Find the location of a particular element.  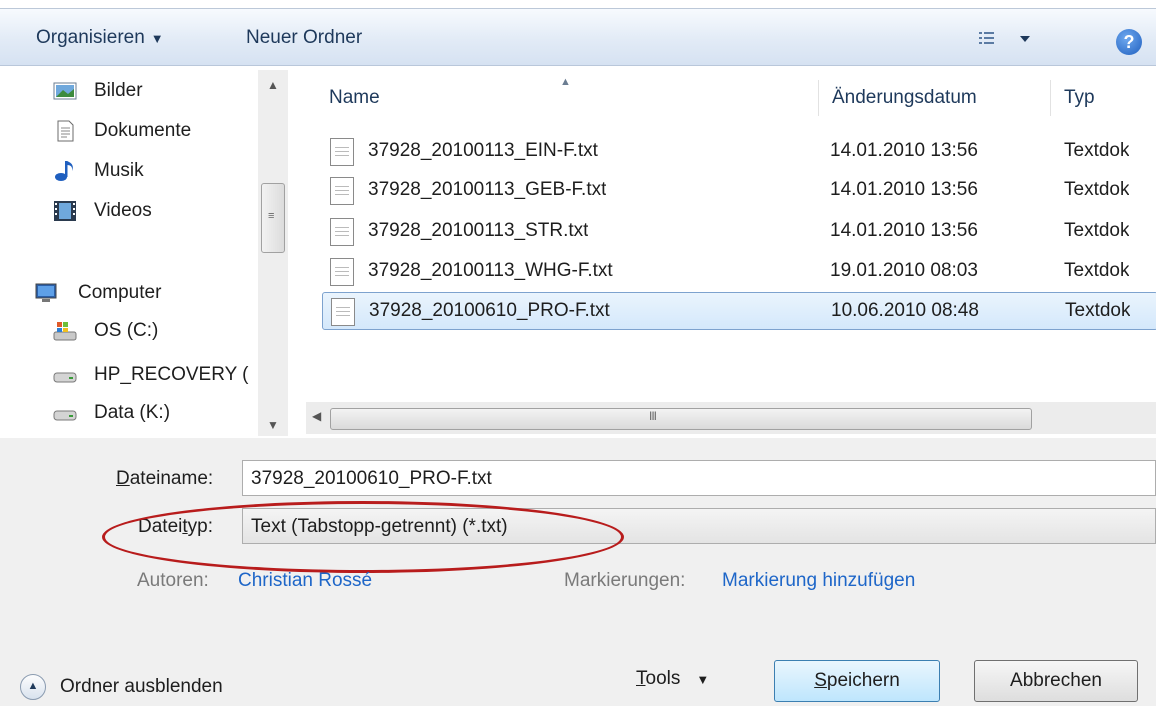

column-header-label: Änderungsdatum is located at coordinates (904, 97).